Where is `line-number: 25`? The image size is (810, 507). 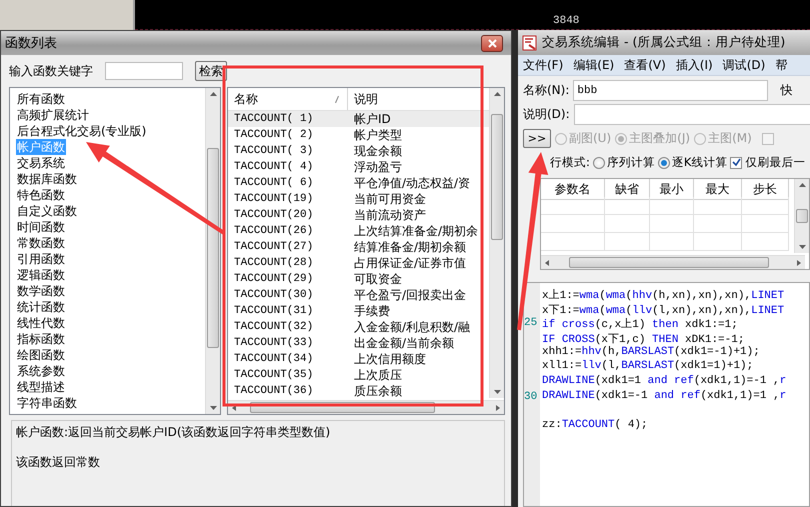 line-number: 25 is located at coordinates (531, 323).